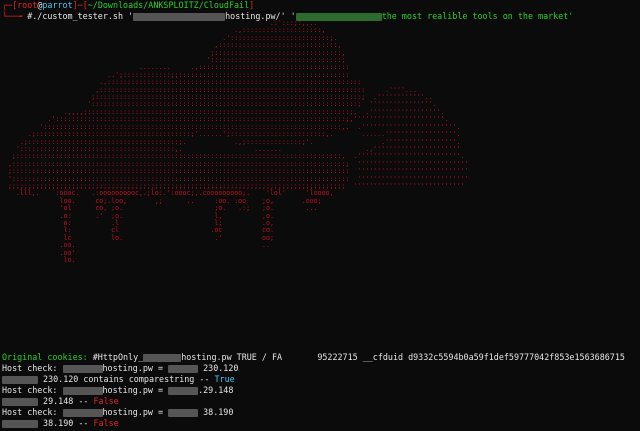  Describe the element at coordinates (162, 357) in the screenshot. I see `redacted-cookie-domain` at that location.